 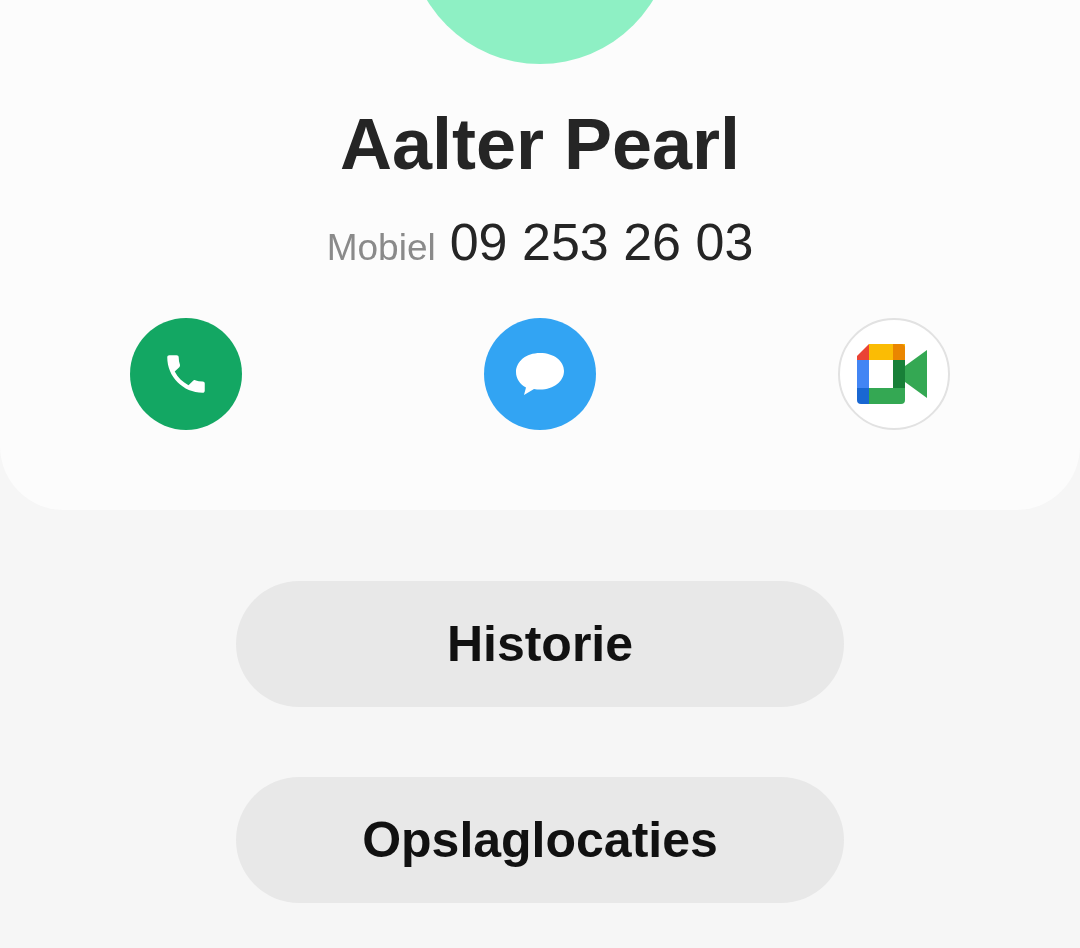 What do you see at coordinates (540, 144) in the screenshot?
I see `contact-name: Aalter Pearl` at bounding box center [540, 144].